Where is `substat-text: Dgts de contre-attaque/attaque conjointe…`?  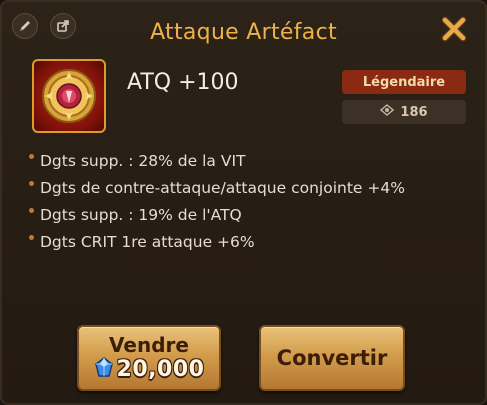
substat-text: Dgts de contre-attaque/attaque conjointe… is located at coordinates (222, 188).